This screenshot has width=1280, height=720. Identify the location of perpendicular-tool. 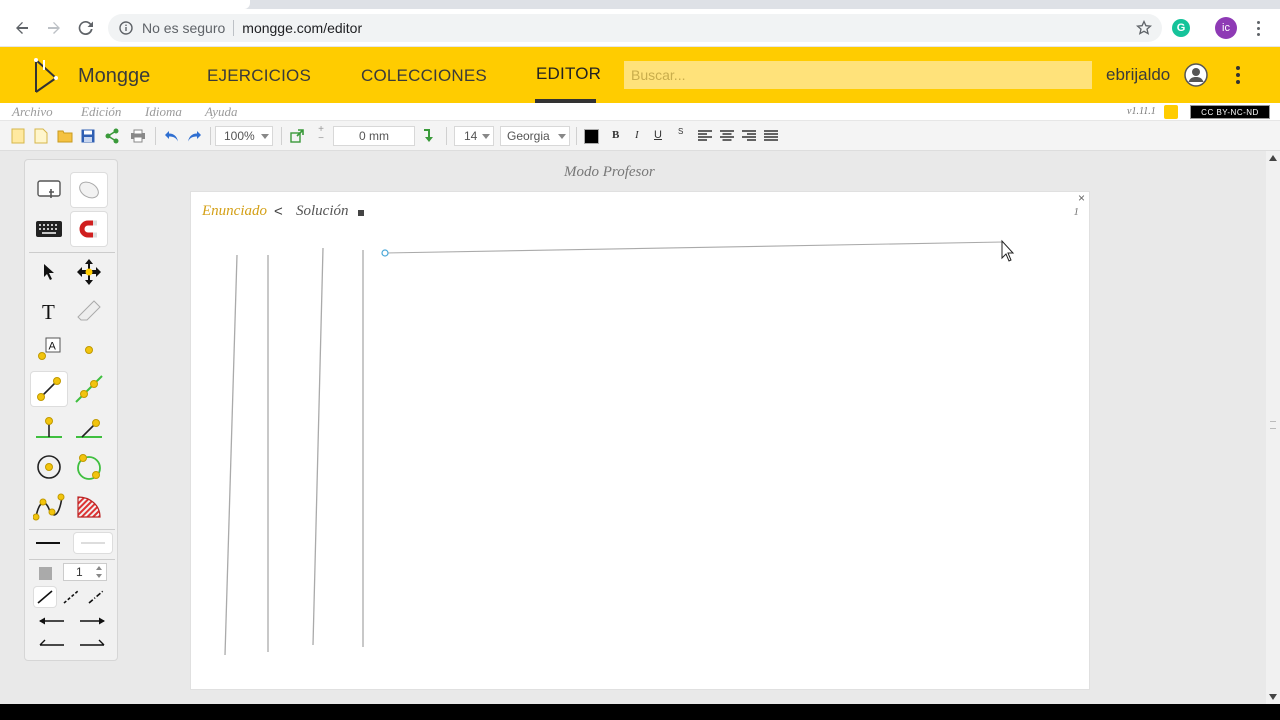
(49, 428).